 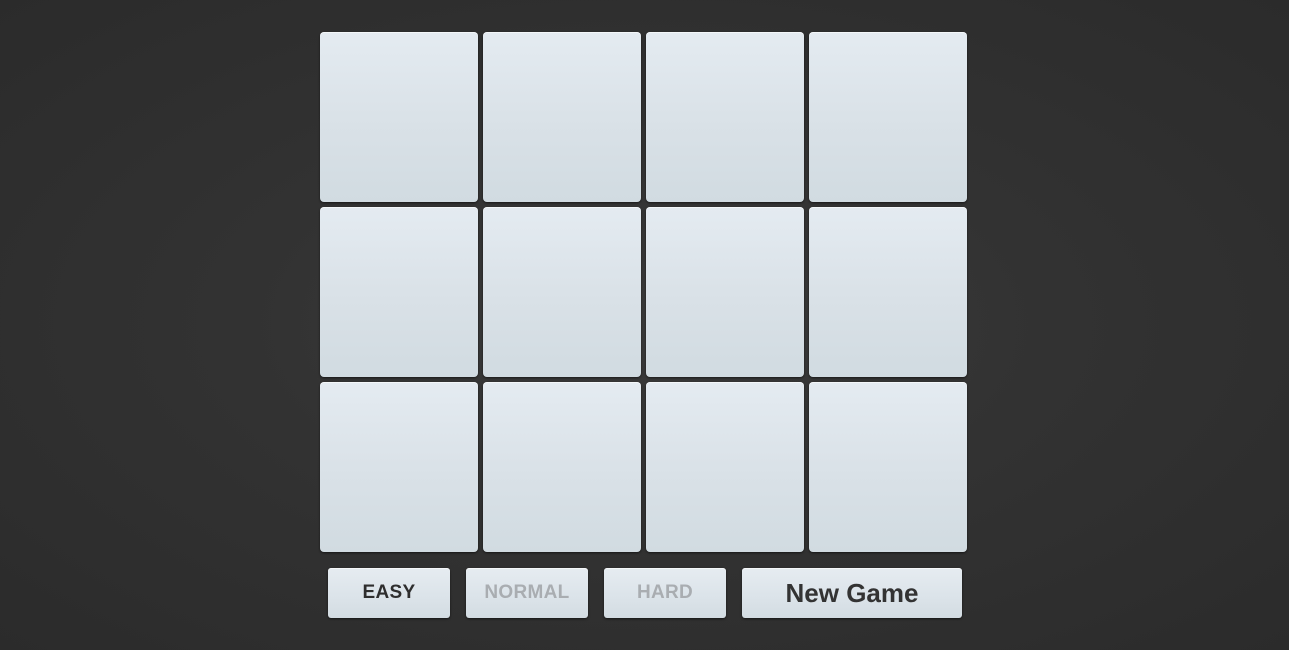 What do you see at coordinates (399, 117) in the screenshot?
I see `card-r1-c1` at bounding box center [399, 117].